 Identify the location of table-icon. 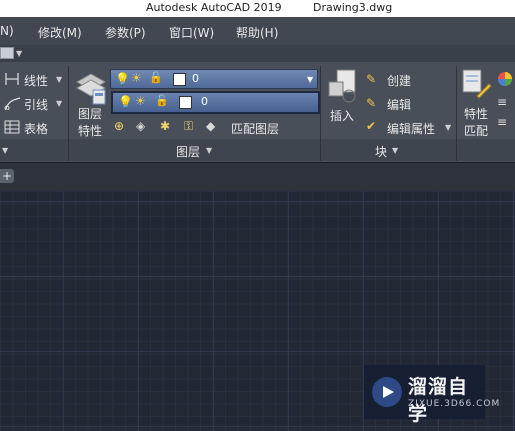
(12, 127).